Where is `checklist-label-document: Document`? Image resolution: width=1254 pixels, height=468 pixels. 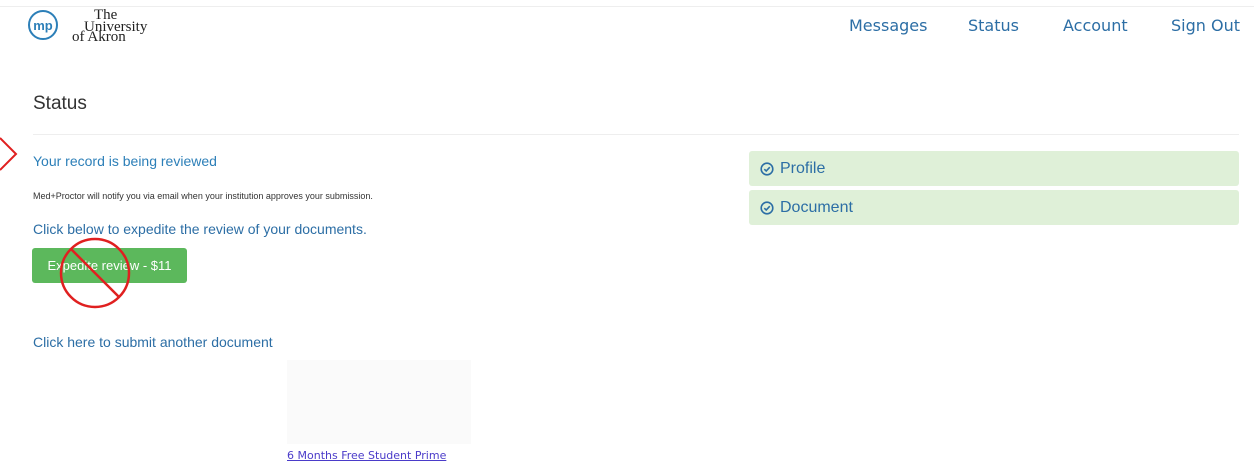 checklist-label-document: Document is located at coordinates (816, 207).